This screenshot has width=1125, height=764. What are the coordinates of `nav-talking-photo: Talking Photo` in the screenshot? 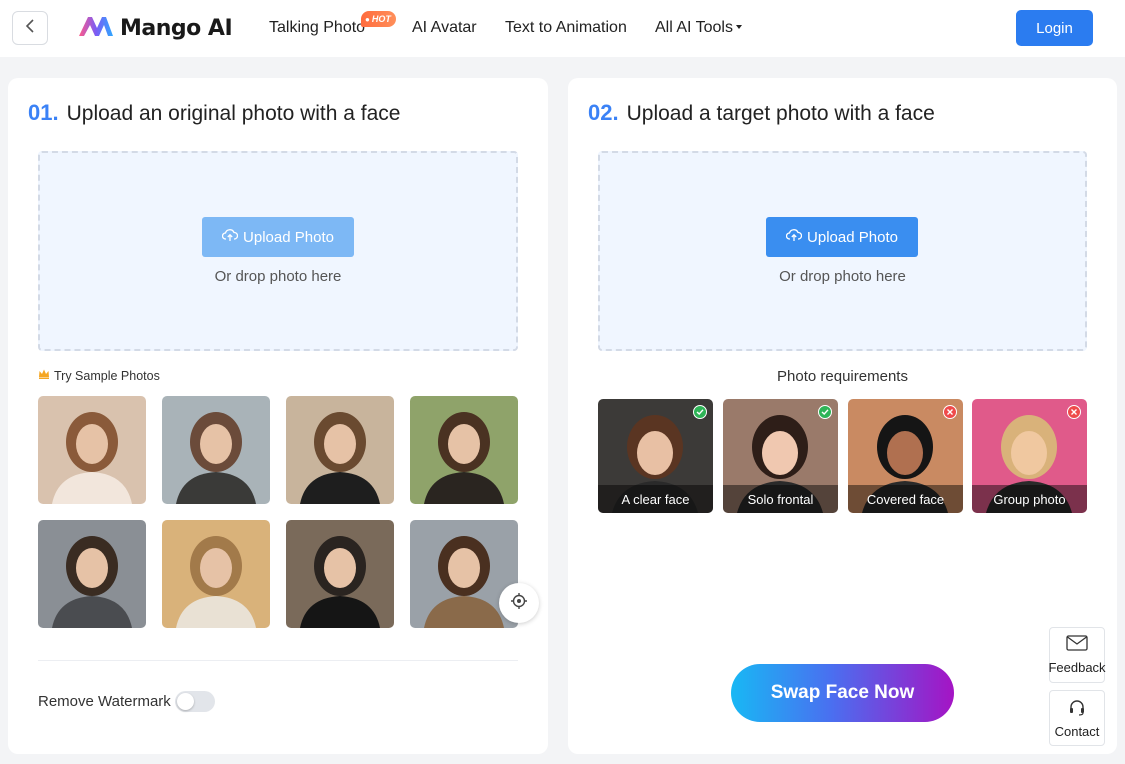 It's located at (317, 28).